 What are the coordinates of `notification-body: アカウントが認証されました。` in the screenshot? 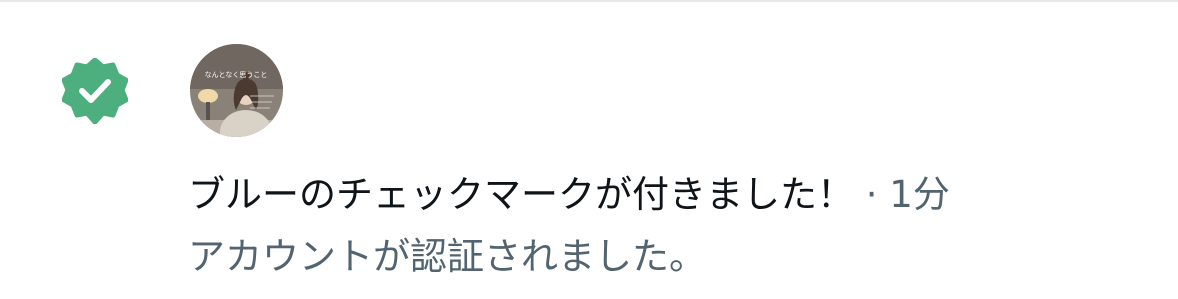 It's located at (447, 256).